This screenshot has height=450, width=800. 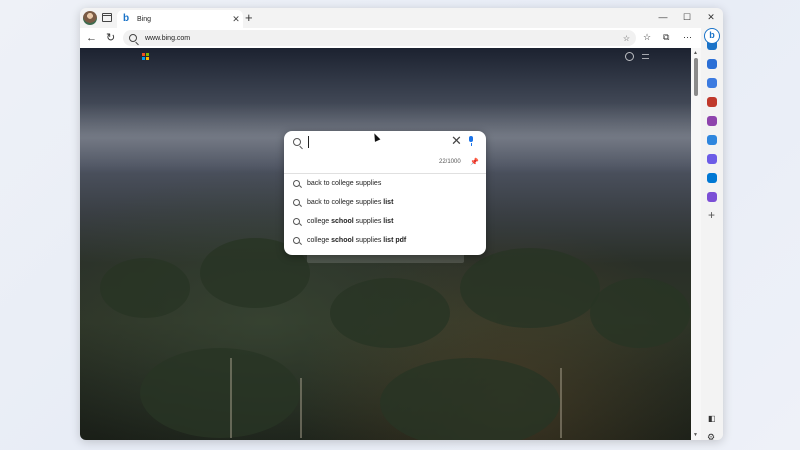 I want to click on suggestion-text: back to college supplies list, so click(x=350, y=202).